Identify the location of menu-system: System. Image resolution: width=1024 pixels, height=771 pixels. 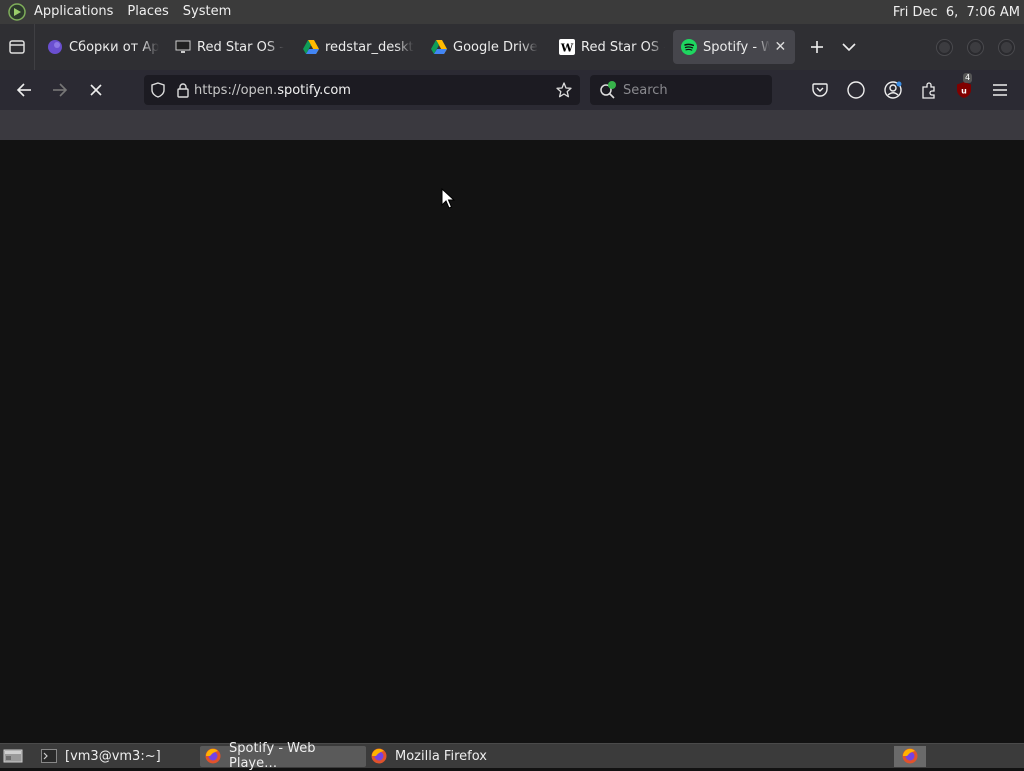
(207, 12).